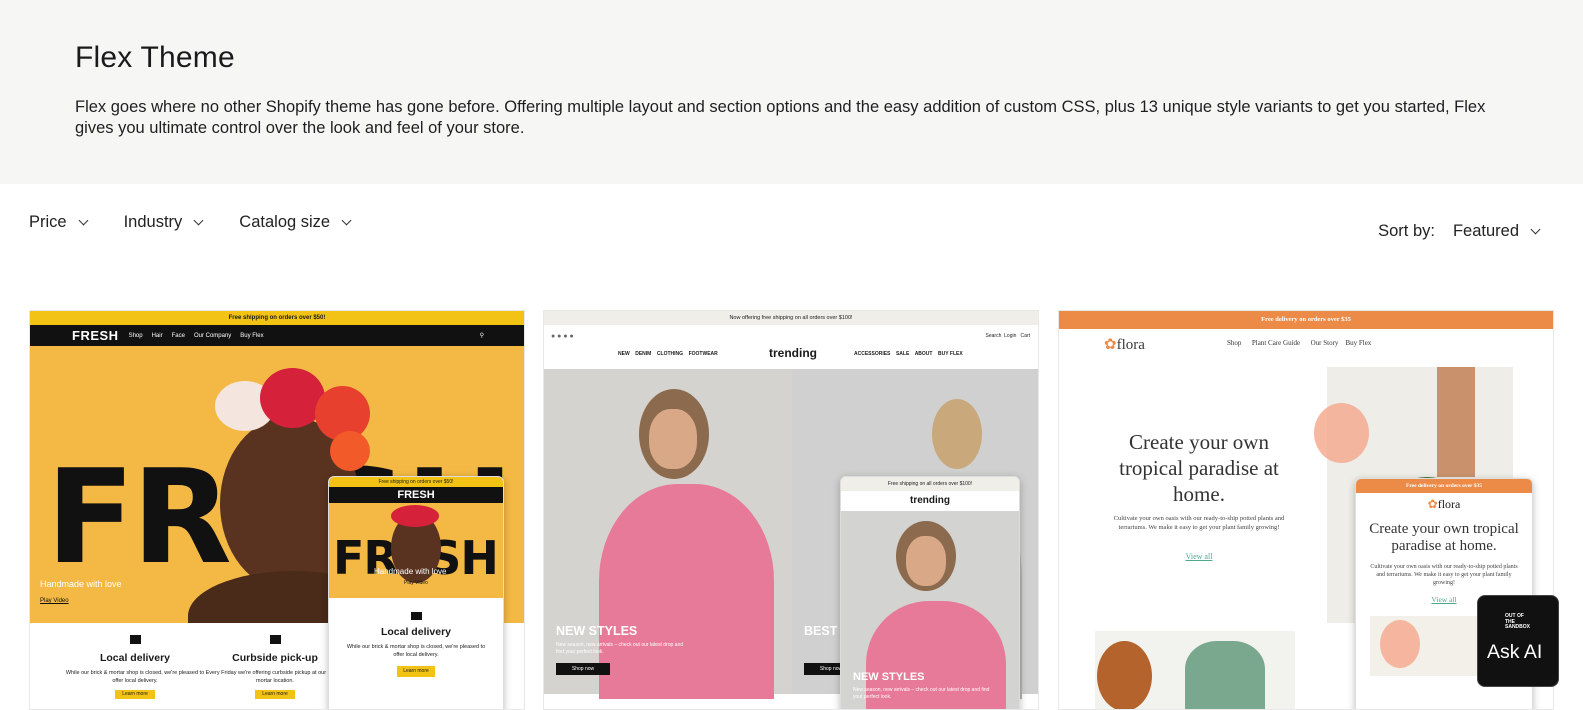 The height and width of the screenshot is (710, 1583). I want to click on search-link: Search, so click(993, 336).